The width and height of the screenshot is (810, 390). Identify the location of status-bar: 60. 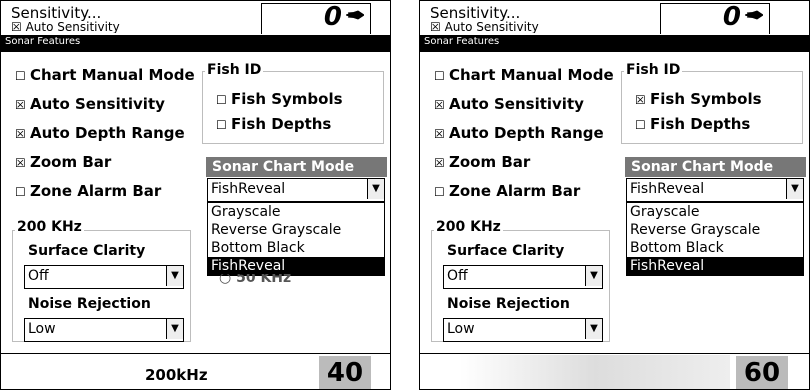
(614, 371).